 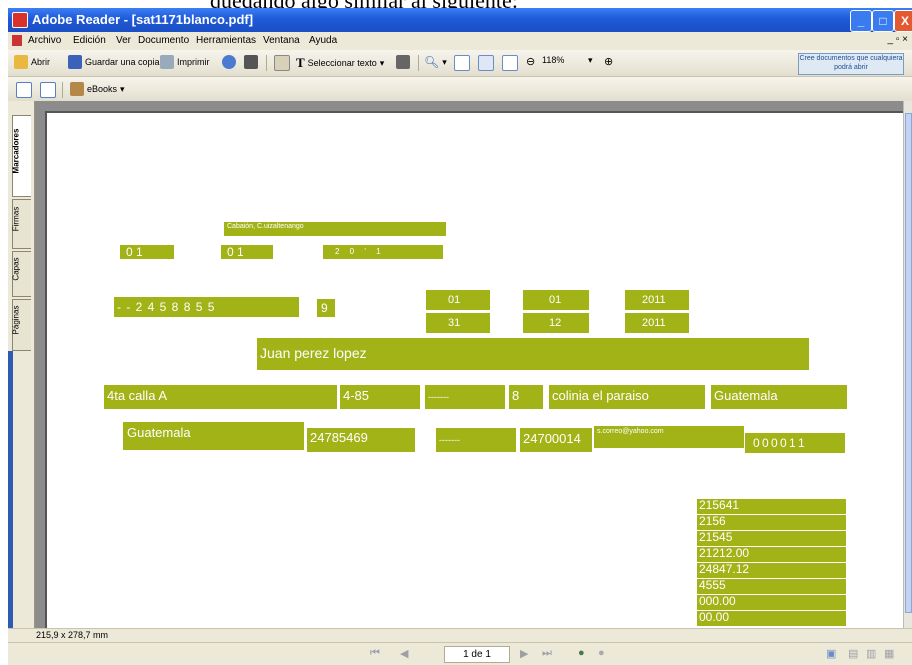 What do you see at coordinates (779, 397) in the screenshot?
I see `field-municipality: Guatemala` at bounding box center [779, 397].